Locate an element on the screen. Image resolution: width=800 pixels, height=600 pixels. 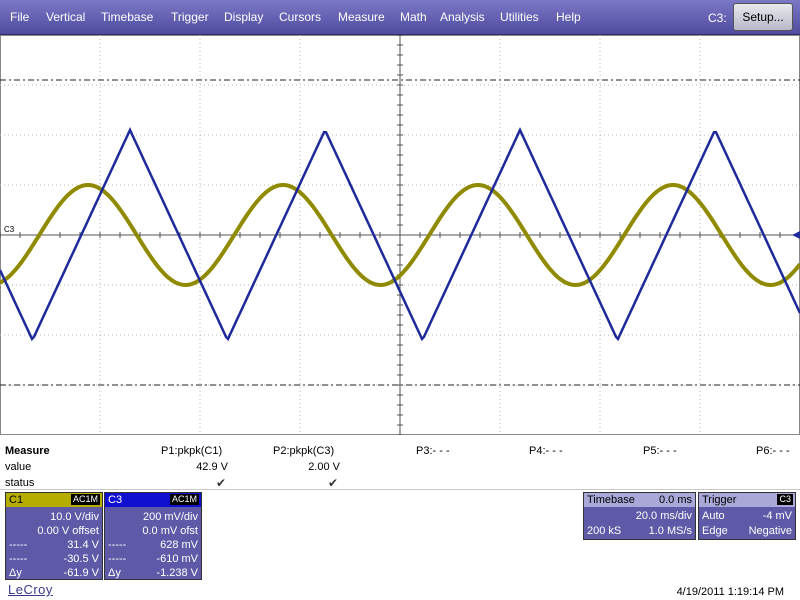
channel-c1-header: C1 AC1M is located at coordinates (54, 500).